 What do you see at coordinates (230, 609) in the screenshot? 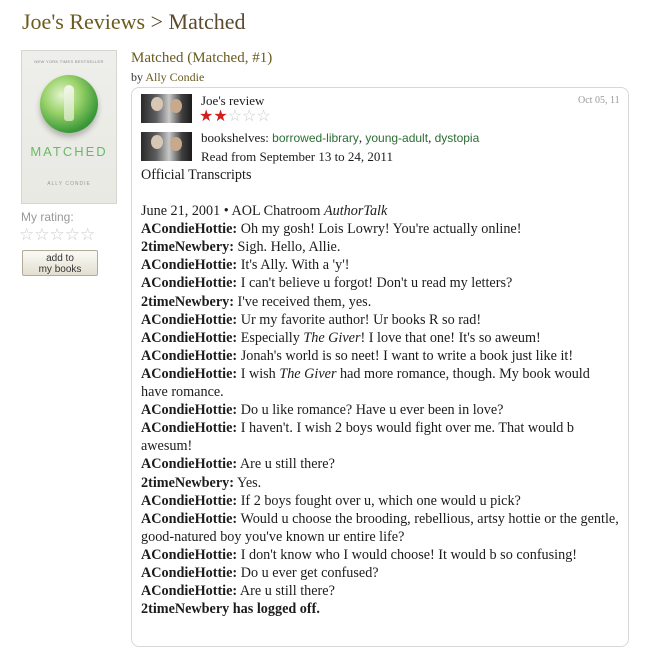
I see `chat-logoff: 2timeNewbery has logged off.` at bounding box center [230, 609].